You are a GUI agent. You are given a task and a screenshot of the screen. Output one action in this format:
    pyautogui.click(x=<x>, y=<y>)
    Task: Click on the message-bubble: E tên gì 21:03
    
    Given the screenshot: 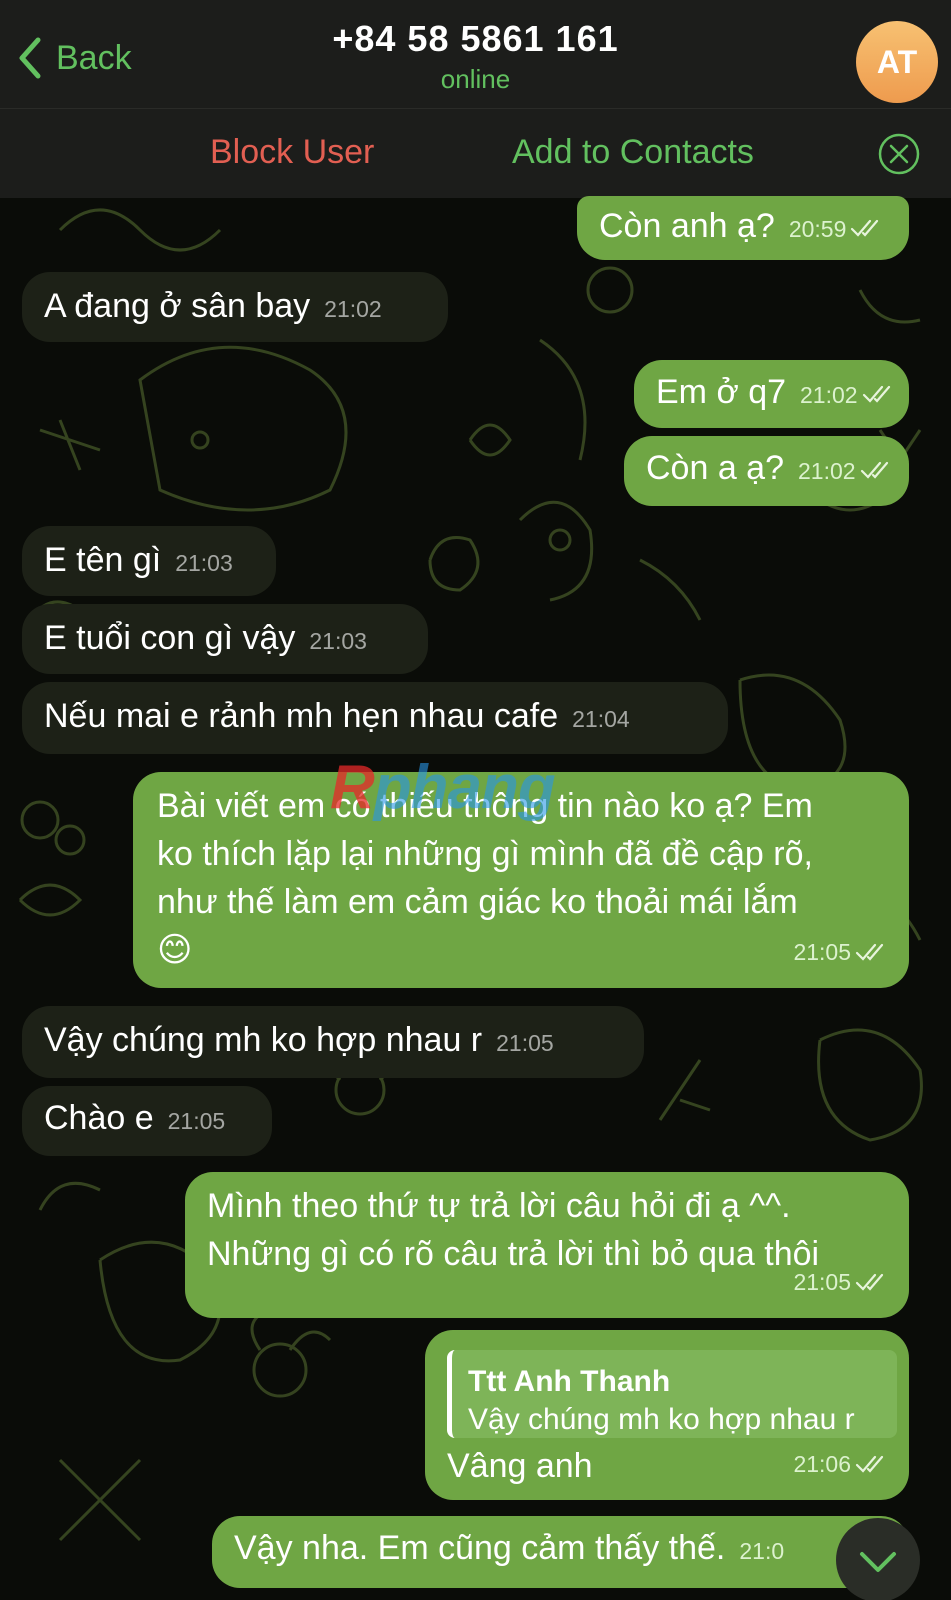 What is the action you would take?
    pyautogui.click(x=149, y=561)
    